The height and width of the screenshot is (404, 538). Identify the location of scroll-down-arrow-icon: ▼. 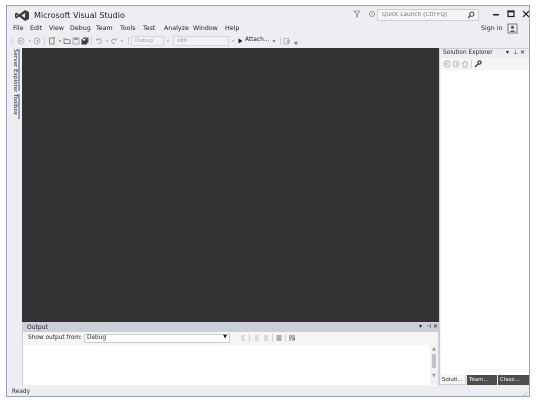
(434, 376).